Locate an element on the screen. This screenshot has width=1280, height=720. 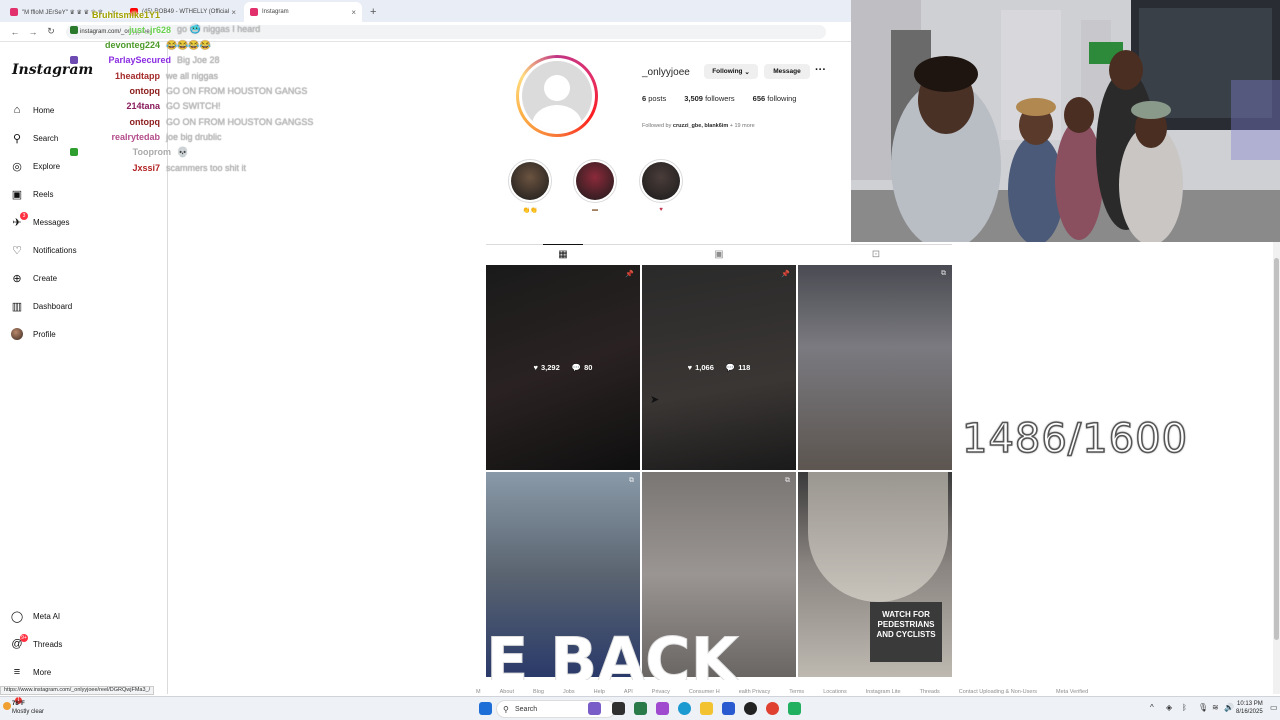
following-label: Following is located at coordinates (727, 71).